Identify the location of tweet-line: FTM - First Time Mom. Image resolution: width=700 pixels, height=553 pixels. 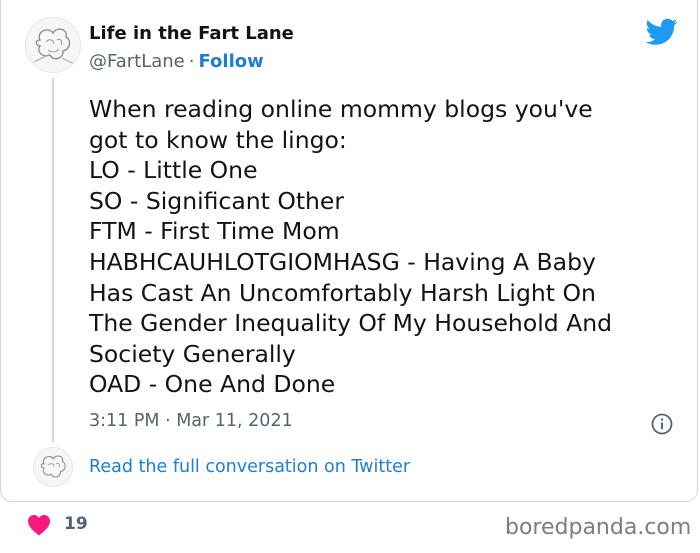
(214, 231).